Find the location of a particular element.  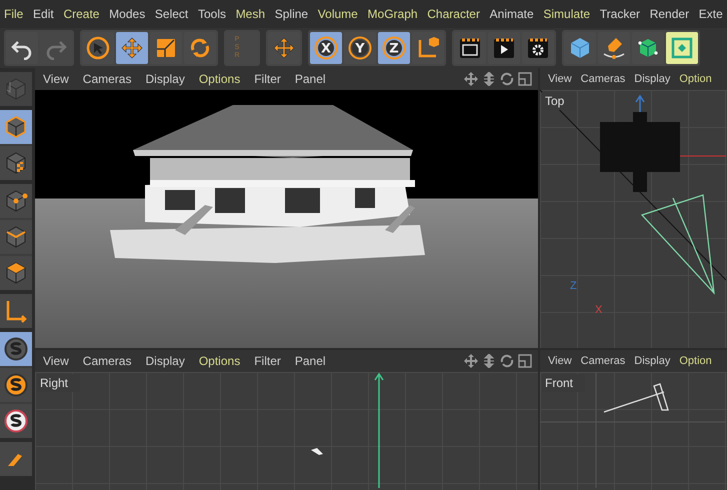

cursor-icon is located at coordinates (98, 48).